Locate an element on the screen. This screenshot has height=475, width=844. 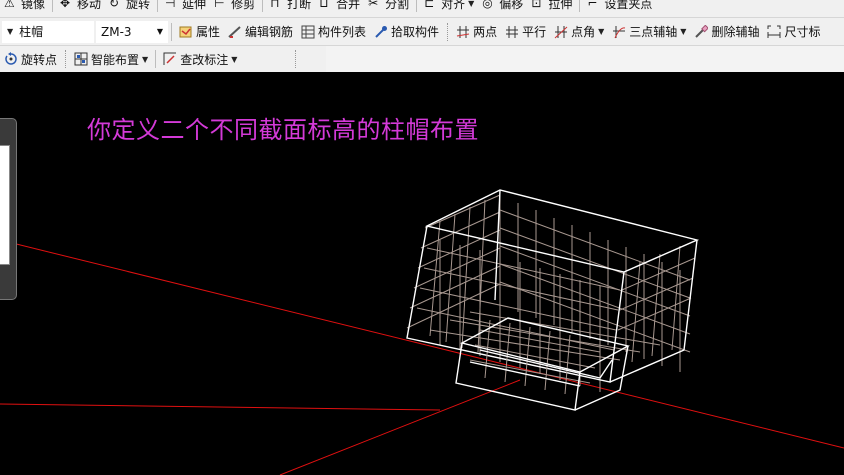
split-button: ✂ 分割 is located at coordinates (388, 7).